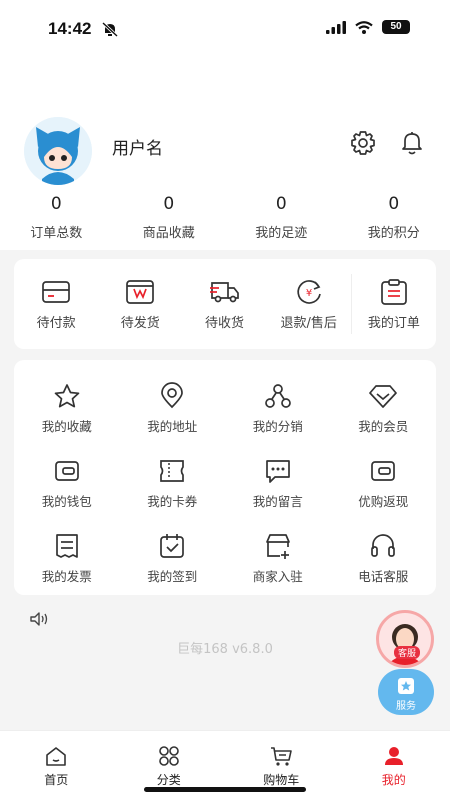  What do you see at coordinates (66, 546) in the screenshot?
I see `invoice-icon` at bounding box center [66, 546].